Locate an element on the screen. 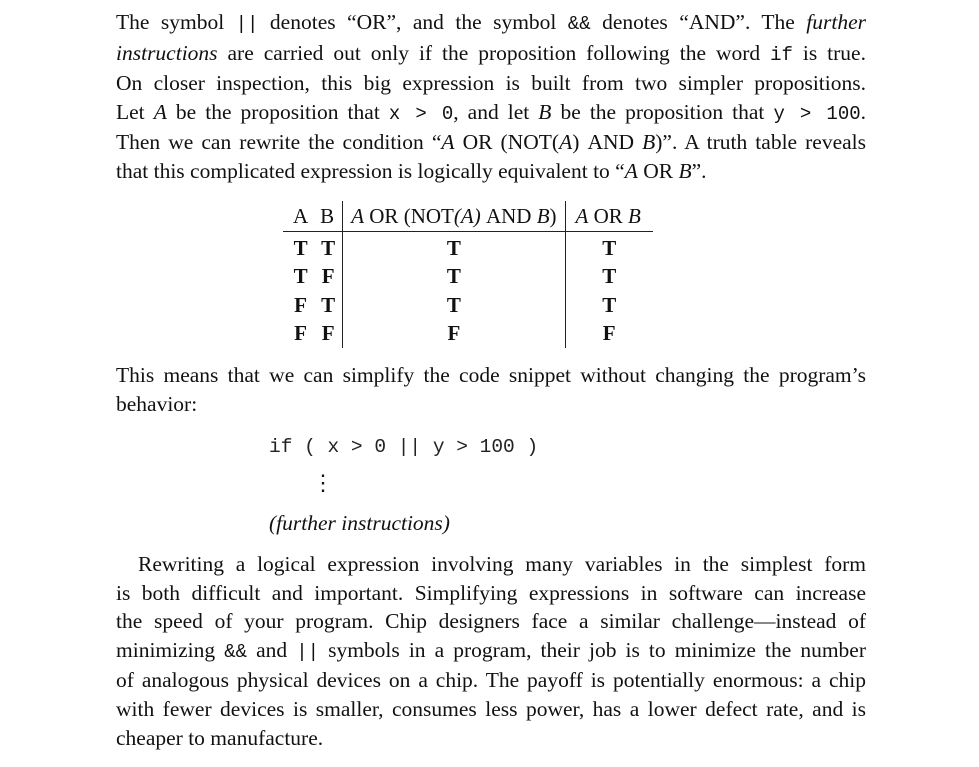  further-instructions-label: (further instructions) is located at coordinates (359, 523).